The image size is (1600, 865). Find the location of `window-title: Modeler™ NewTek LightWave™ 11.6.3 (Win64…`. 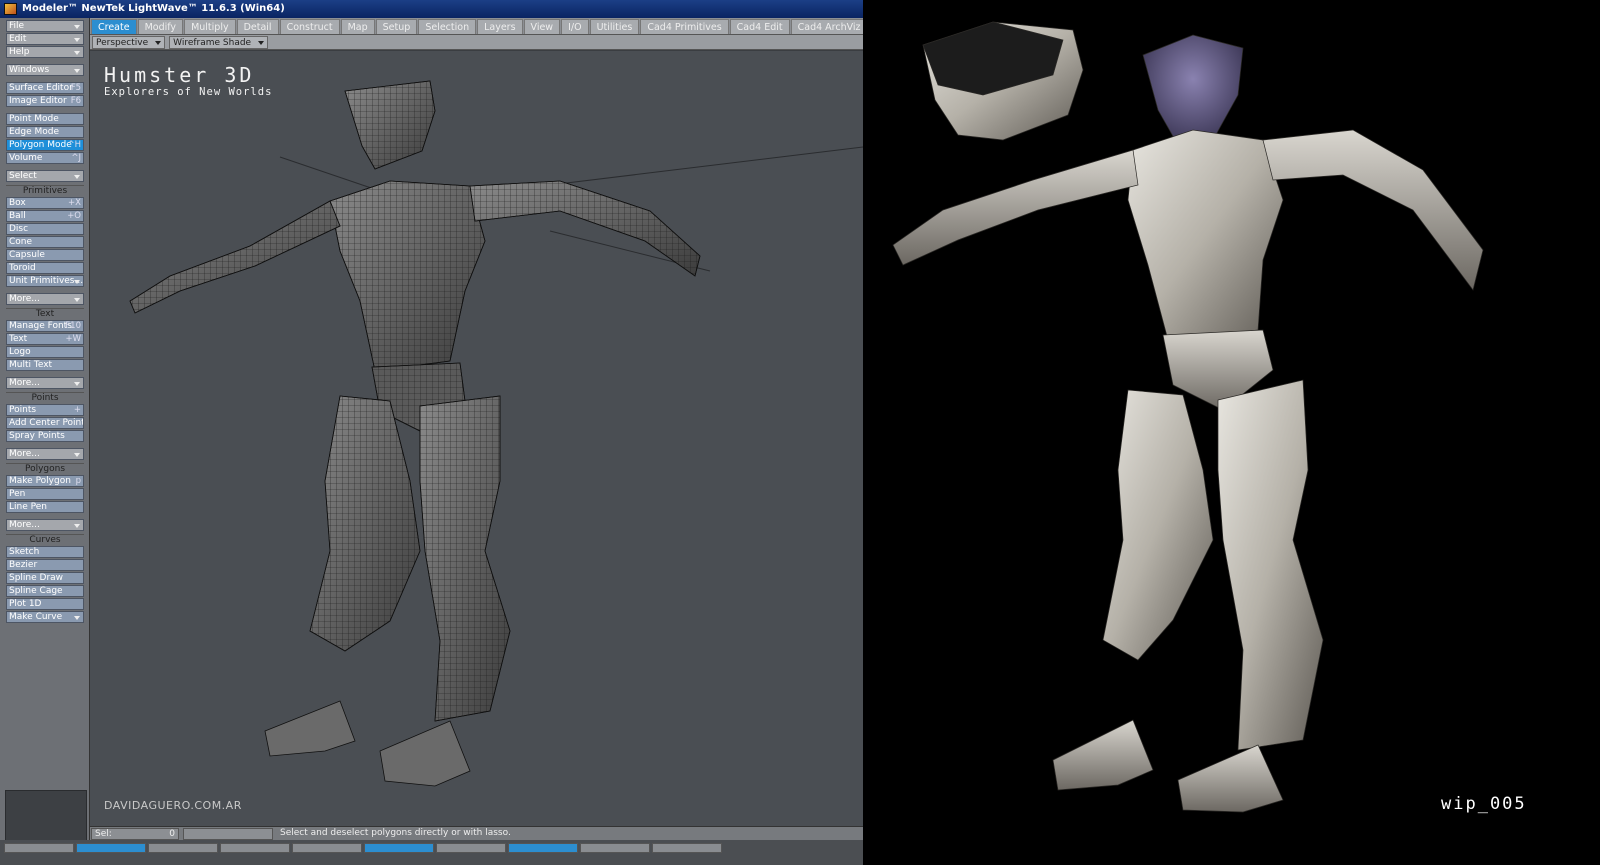

window-title: Modeler™ NewTek LightWave™ 11.6.3 (Win64… is located at coordinates (153, 8).